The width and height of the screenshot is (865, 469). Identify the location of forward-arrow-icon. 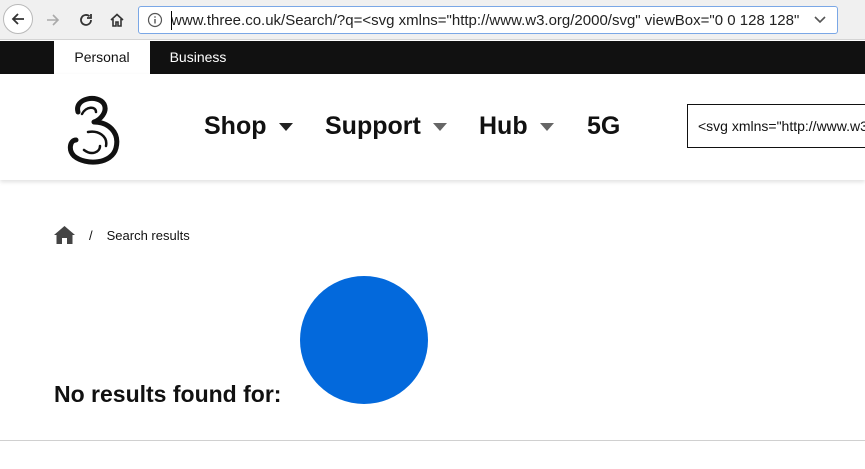
(53, 20).